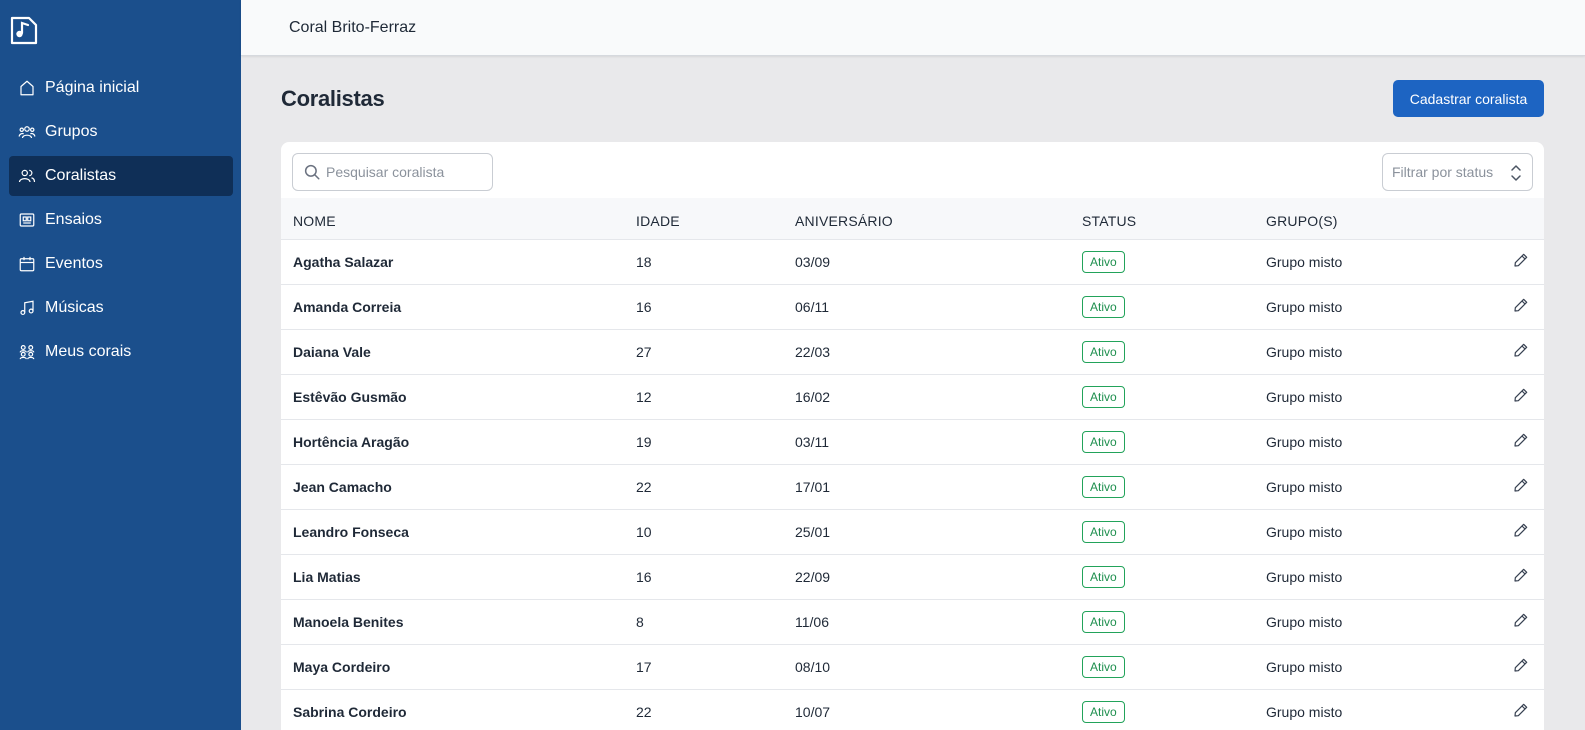  Describe the element at coordinates (912, 532) in the screenshot. I see `table-row: Leandro Fonseca 10 25/01 Ativo Grupo misto` at that location.